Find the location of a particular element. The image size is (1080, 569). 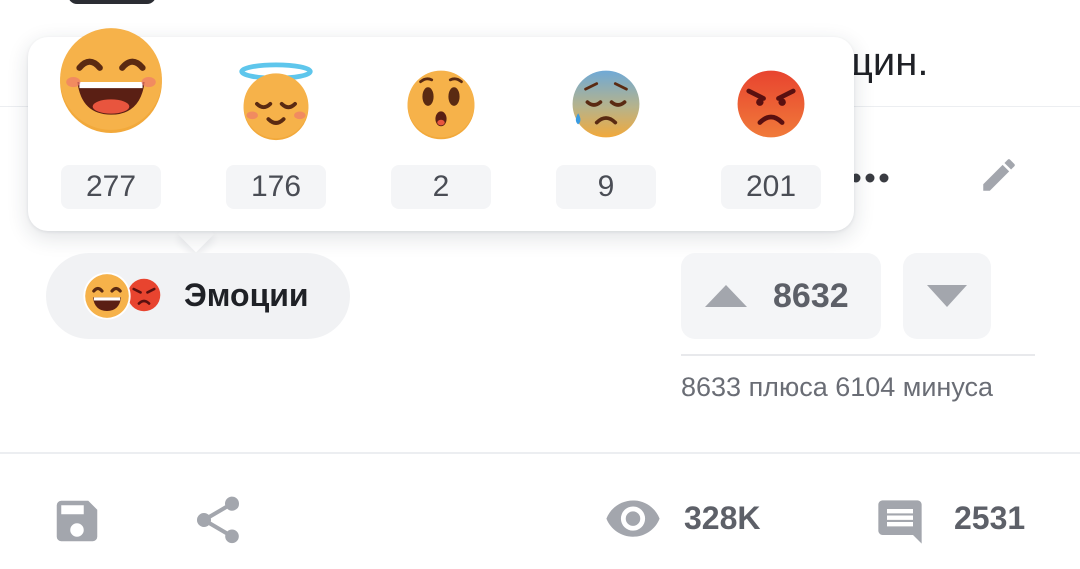

reaction-count: 9 is located at coordinates (606, 187).